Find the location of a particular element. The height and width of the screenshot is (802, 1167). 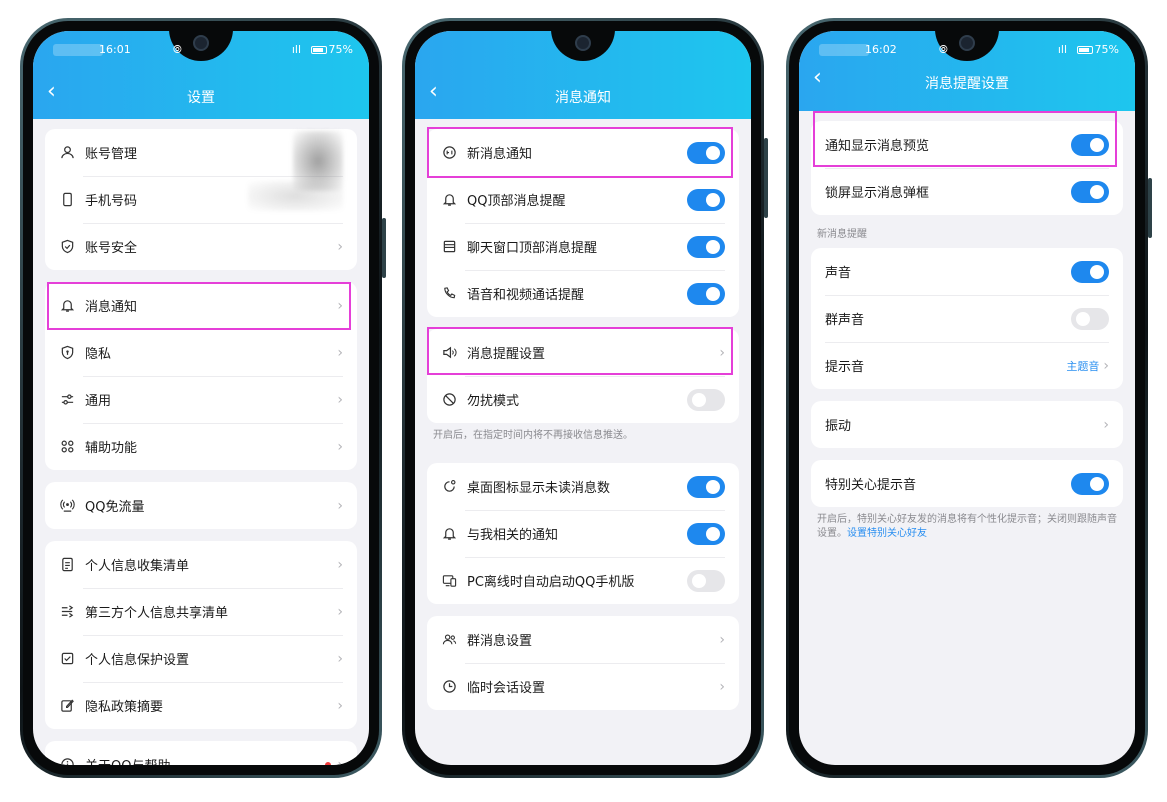

phone-icon is located at coordinates (67, 200).